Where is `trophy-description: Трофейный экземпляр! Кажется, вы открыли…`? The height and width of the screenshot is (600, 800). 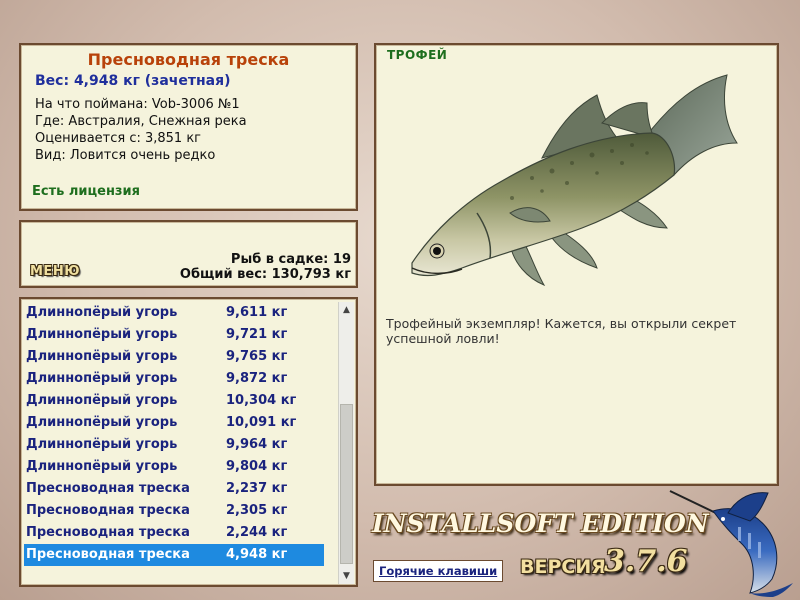
trophy-description: Трофейный экземпляр! Кажется, вы открыли… is located at coordinates (561, 331).